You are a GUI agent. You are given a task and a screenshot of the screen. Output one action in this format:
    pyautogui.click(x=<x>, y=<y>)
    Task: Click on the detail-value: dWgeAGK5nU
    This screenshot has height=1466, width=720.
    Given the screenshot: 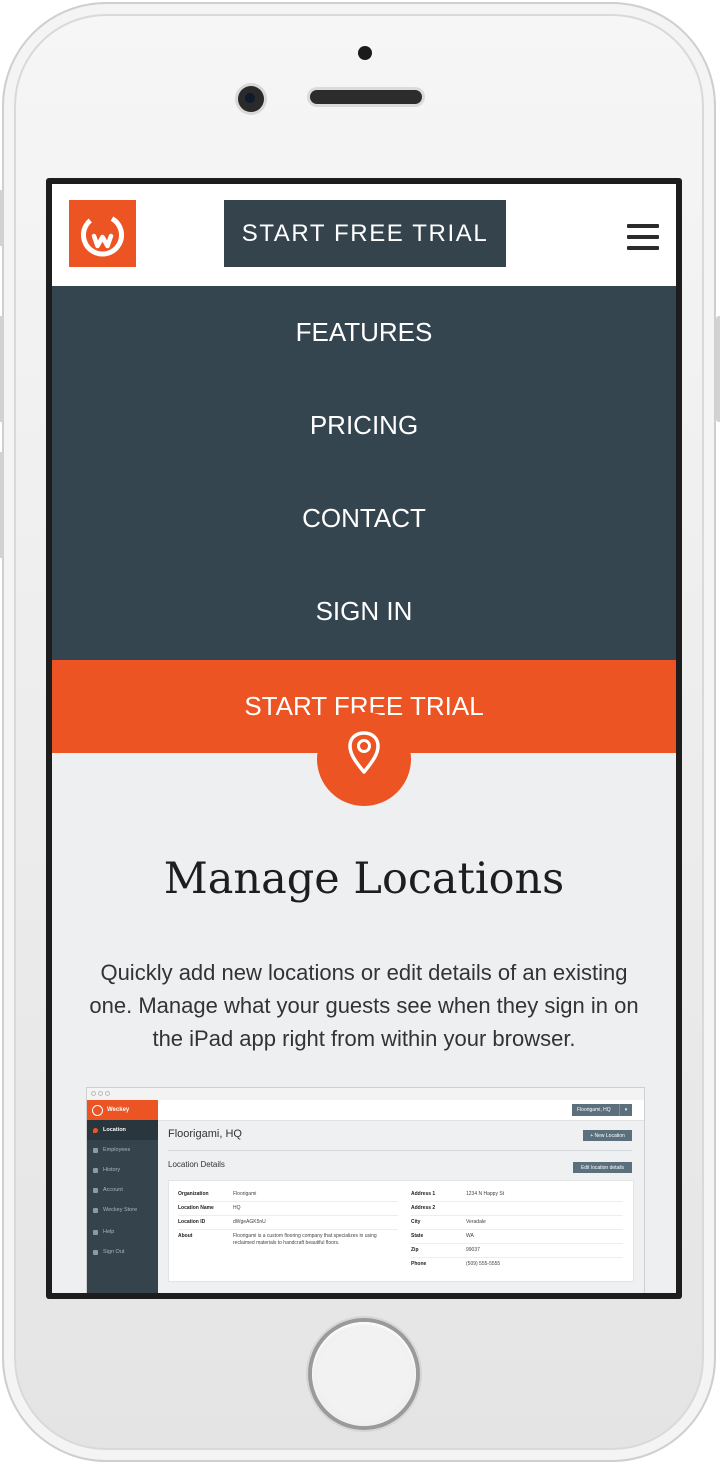 What is the action you would take?
    pyautogui.click(x=249, y=1222)
    